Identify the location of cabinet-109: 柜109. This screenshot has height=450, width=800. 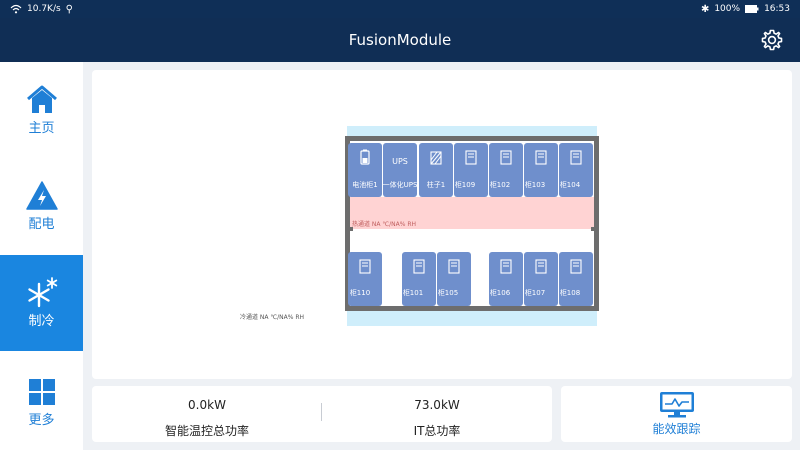
(471, 170).